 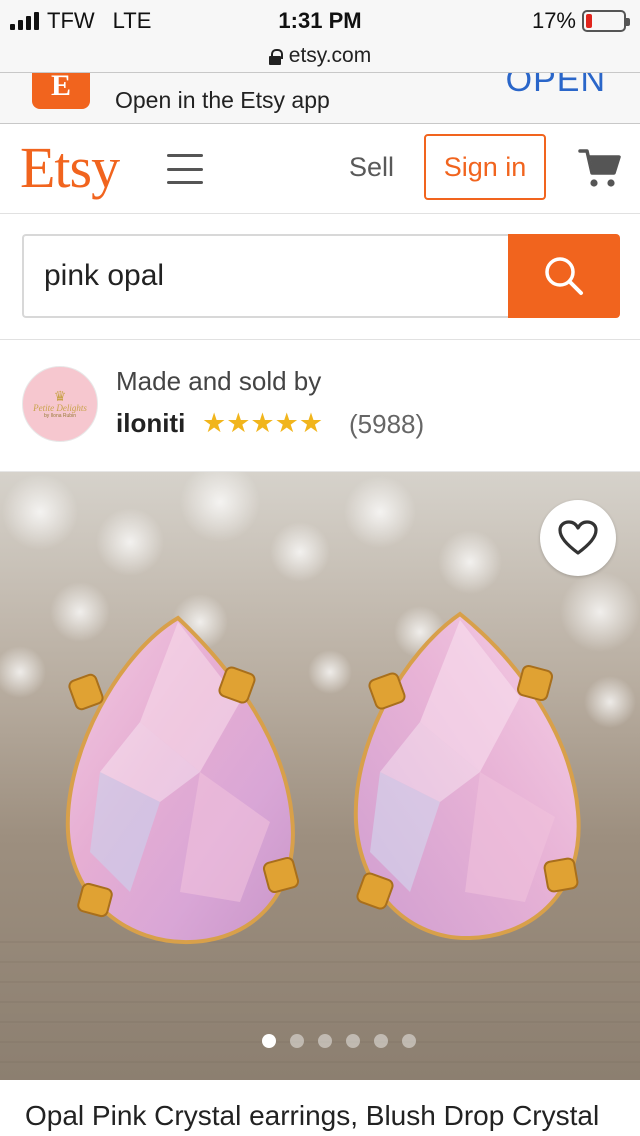 I want to click on status-right: 17%, so click(x=580, y=21).